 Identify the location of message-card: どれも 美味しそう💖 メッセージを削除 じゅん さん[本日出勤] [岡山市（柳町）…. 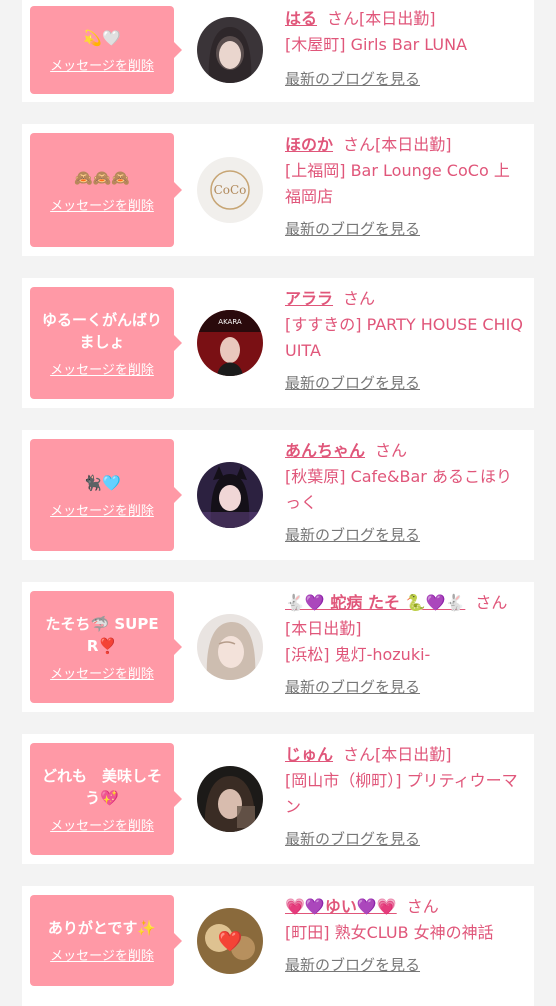
(278, 799).